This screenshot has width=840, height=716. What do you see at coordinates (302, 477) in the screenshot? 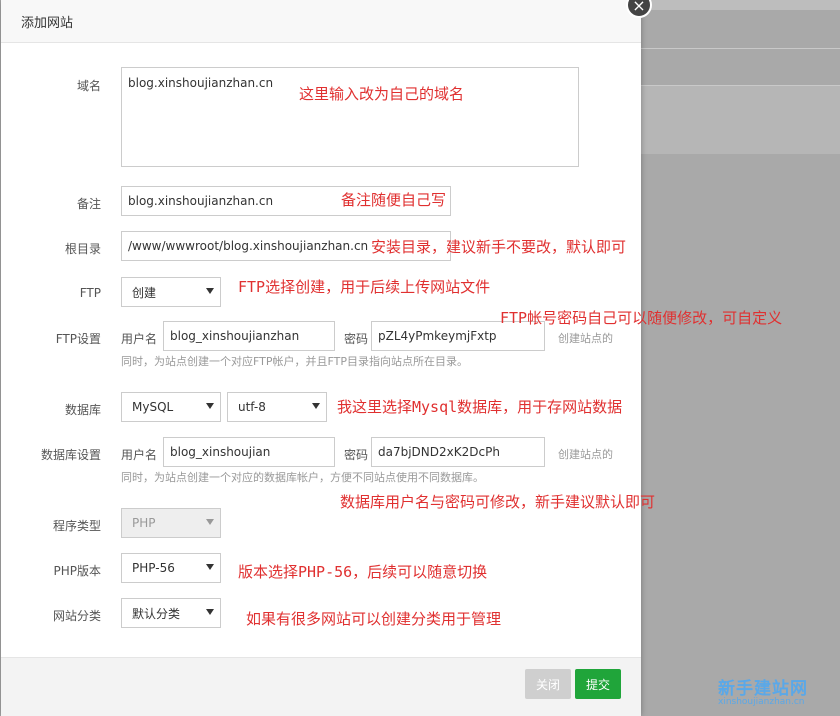
I see `db-hint: 同时，为站点创建一个对应的数据库帐户，方便不同站点使用不同数据库。` at bounding box center [302, 477].